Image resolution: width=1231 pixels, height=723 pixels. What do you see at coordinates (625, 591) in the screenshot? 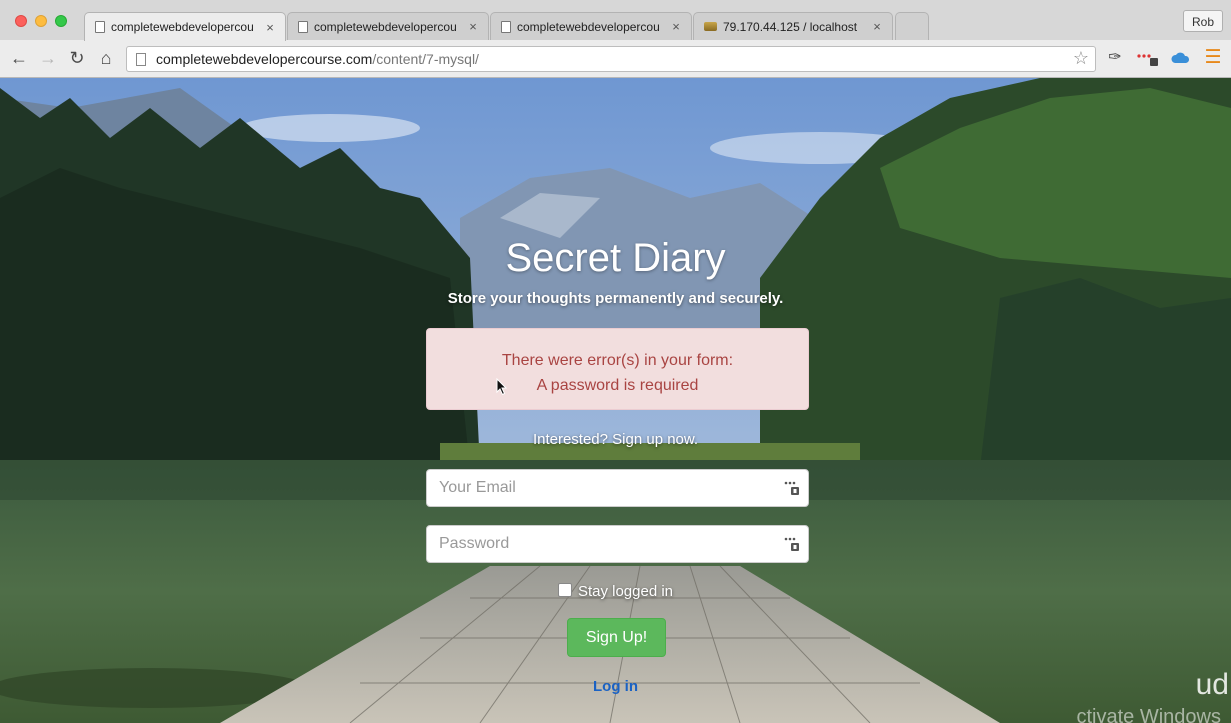
I see `stay-logged-in-label: Stay logged in` at bounding box center [625, 591].